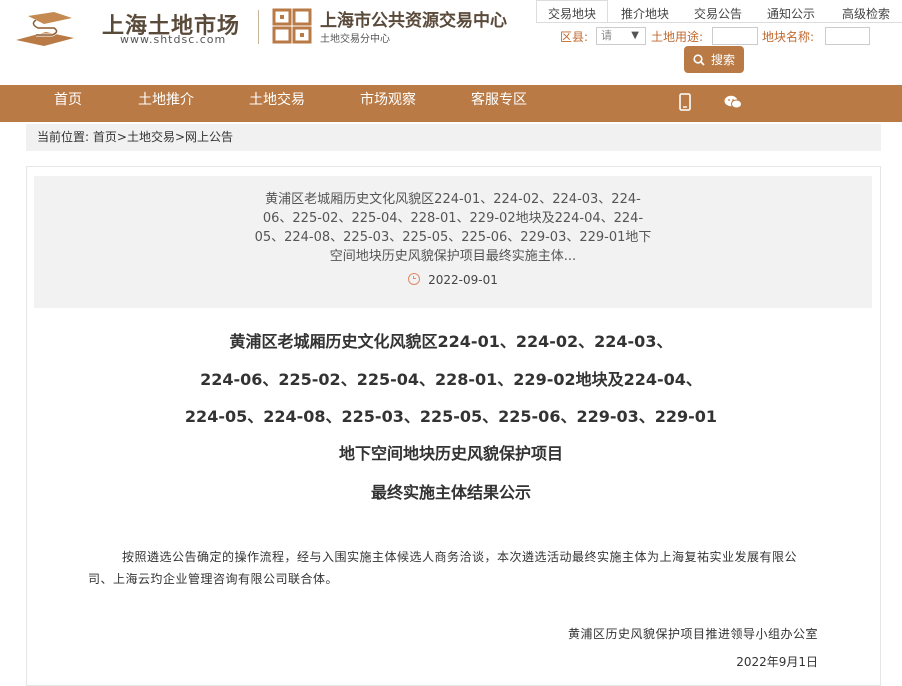 This screenshot has height=686, width=902. I want to click on tab-trade-notices: 交易公告, so click(718, 11).